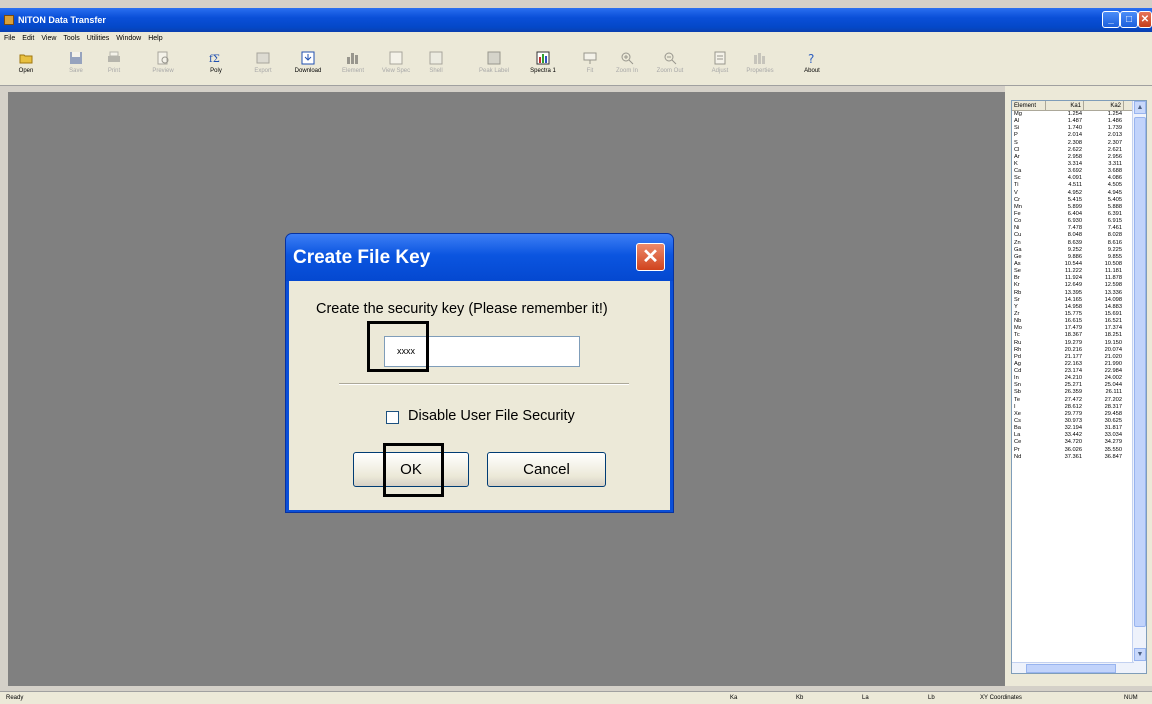 This screenshot has height=704, width=1152. What do you see at coordinates (1079, 285) in the screenshot?
I see `table-row: Kr 12.649 12.598` at bounding box center [1079, 285].